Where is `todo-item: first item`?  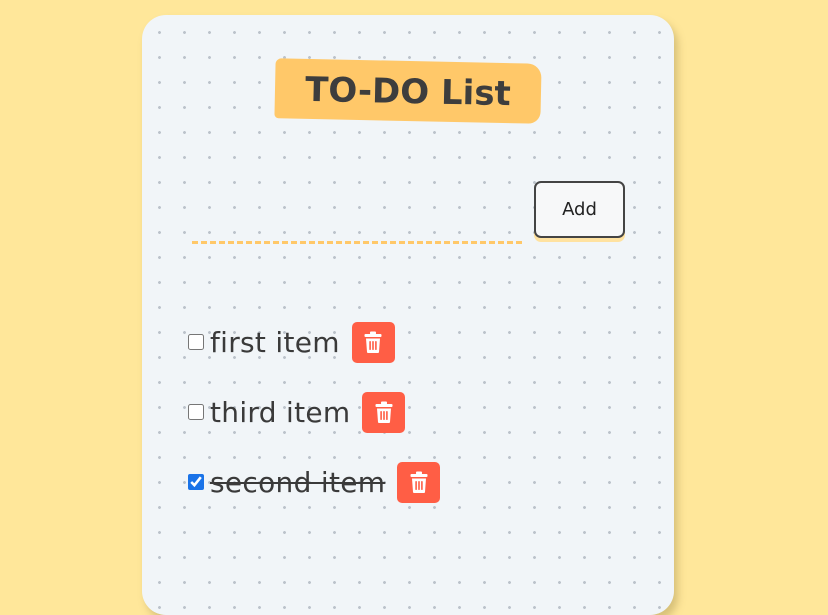
todo-item: first item is located at coordinates (314, 342).